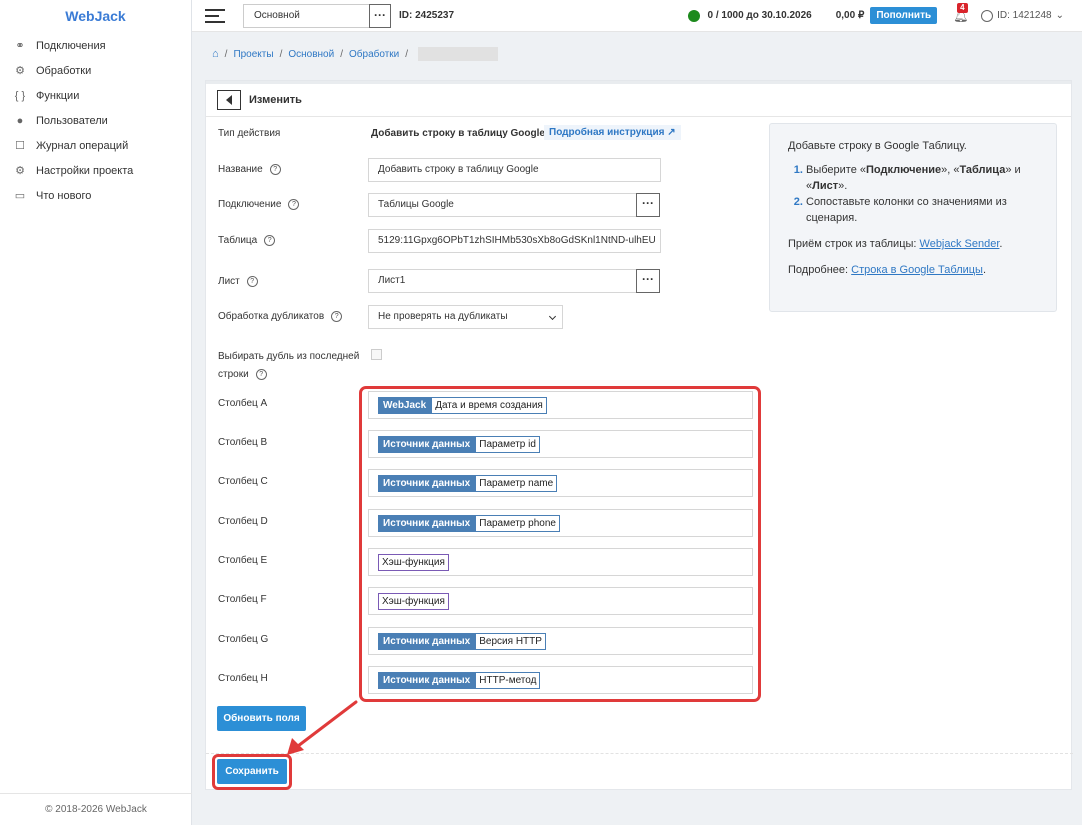 The width and height of the screenshot is (1082, 825). I want to click on name-label: Название, so click(240, 170).